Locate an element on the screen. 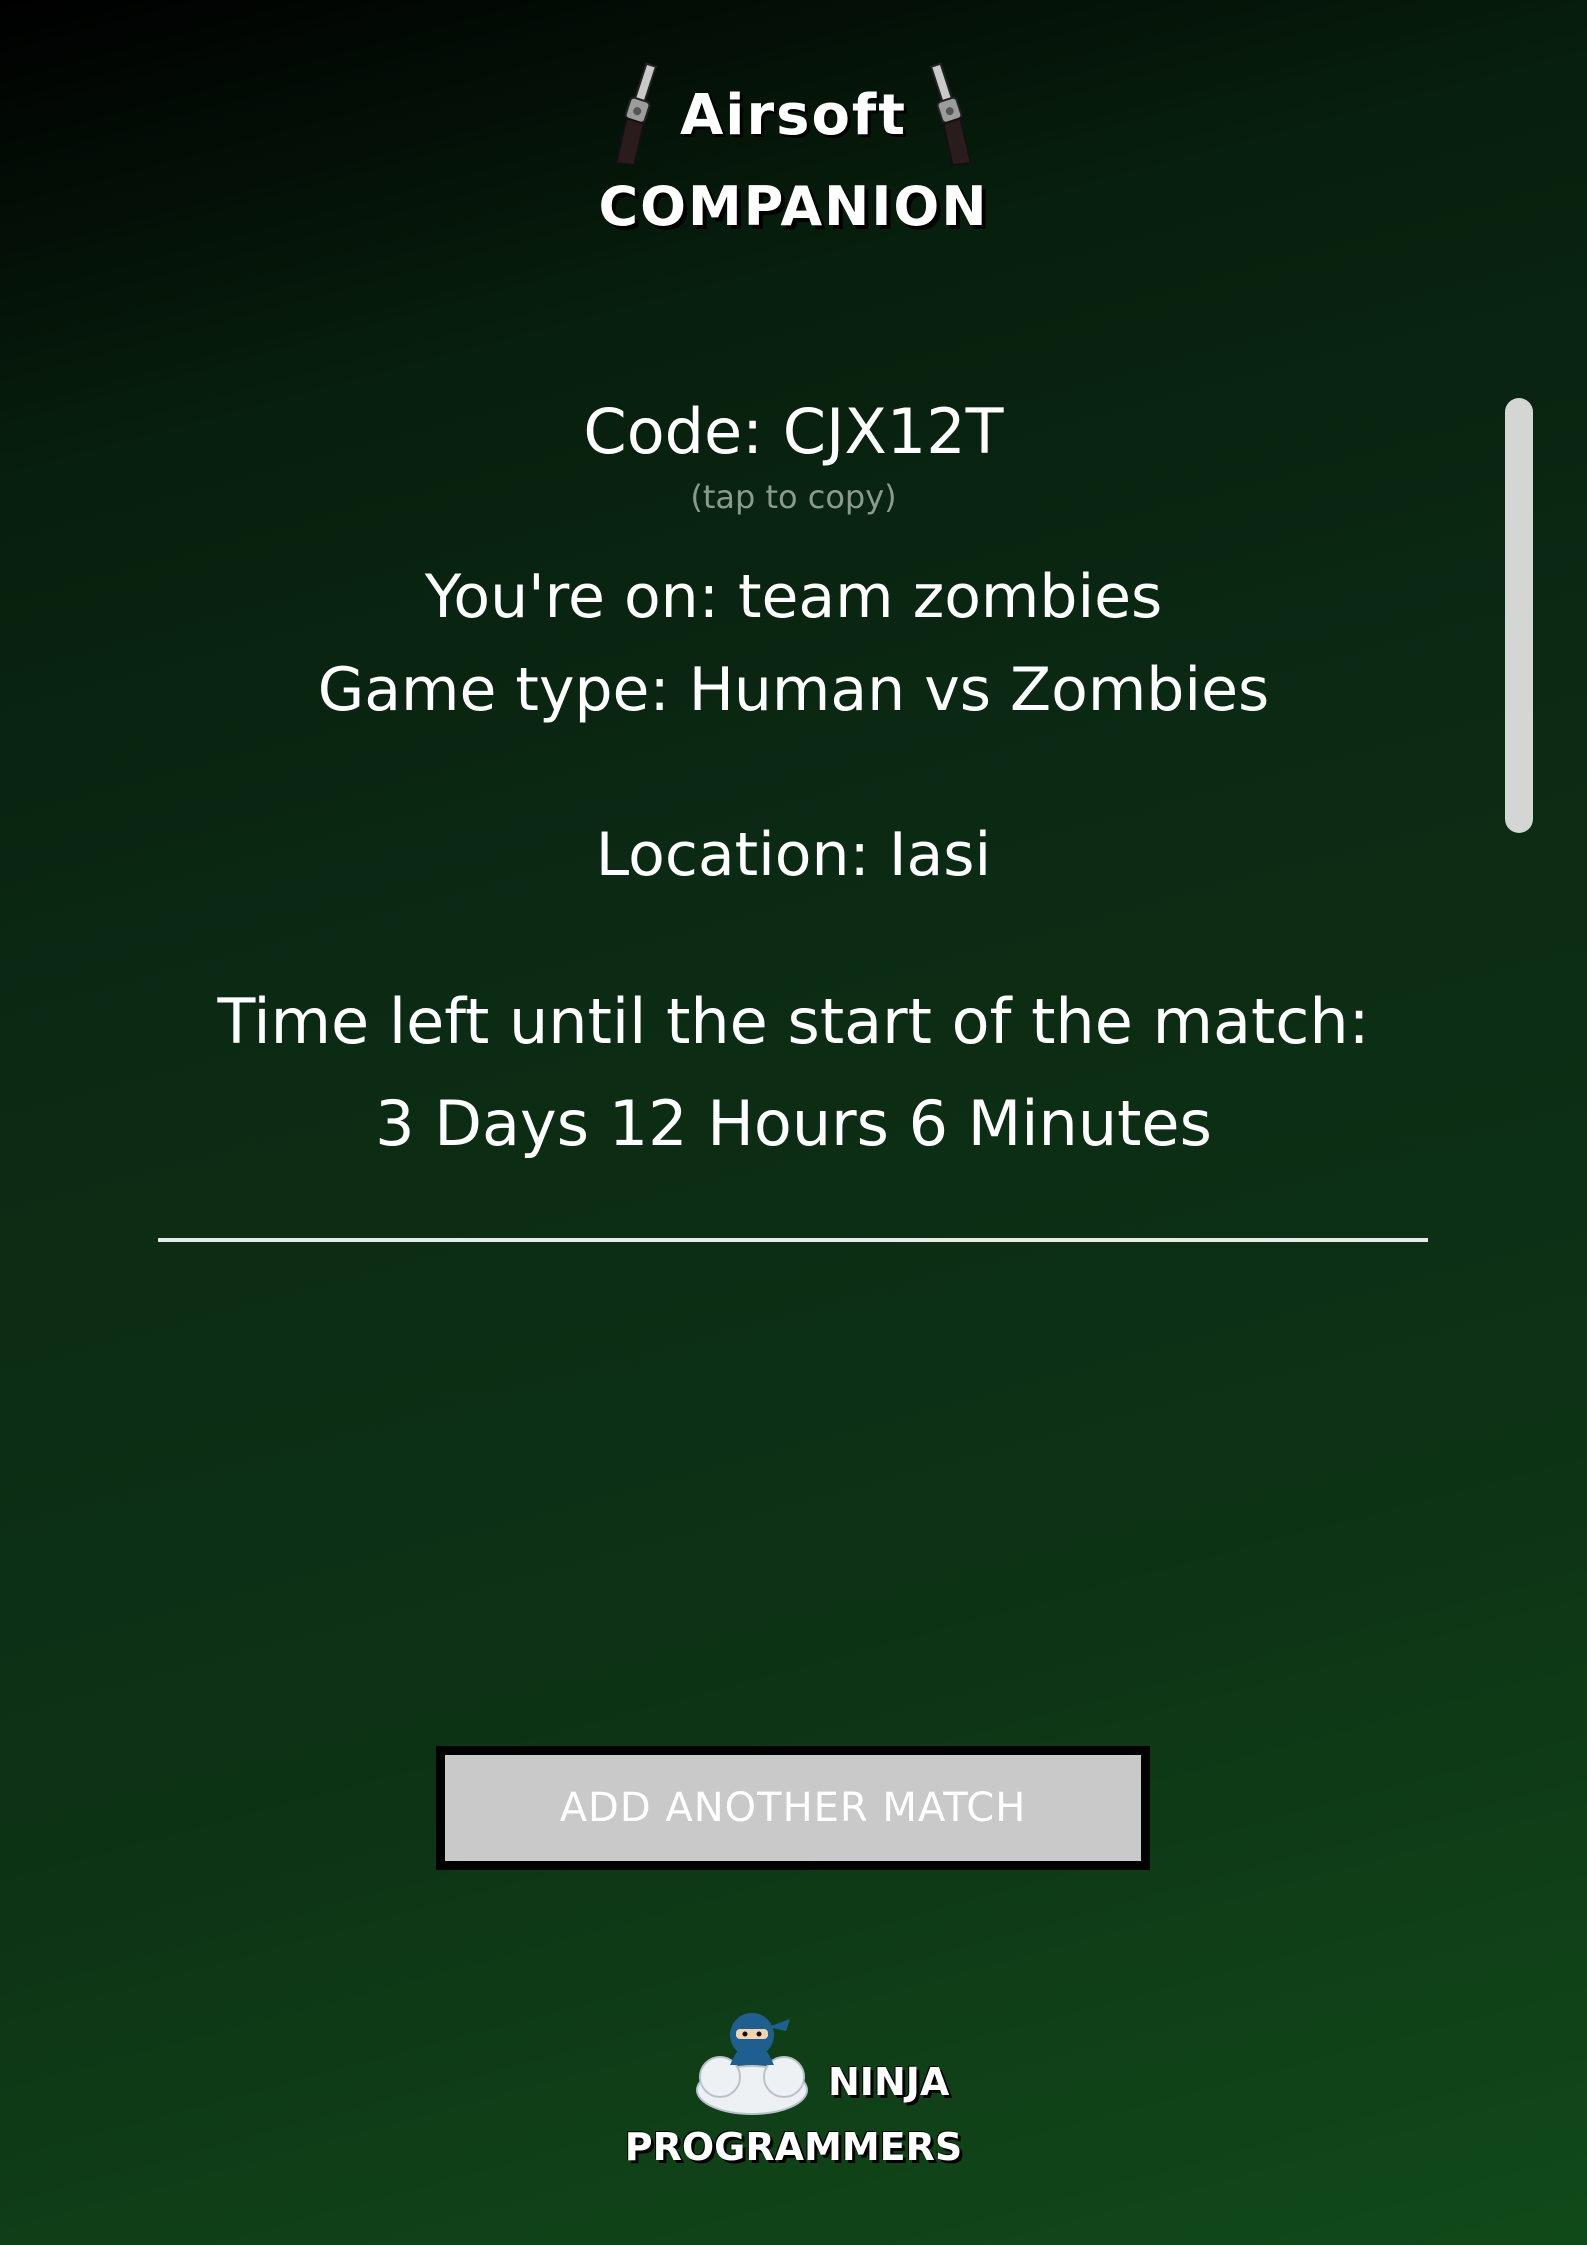  app-subtitle: COMPANION is located at coordinates (793, 206).